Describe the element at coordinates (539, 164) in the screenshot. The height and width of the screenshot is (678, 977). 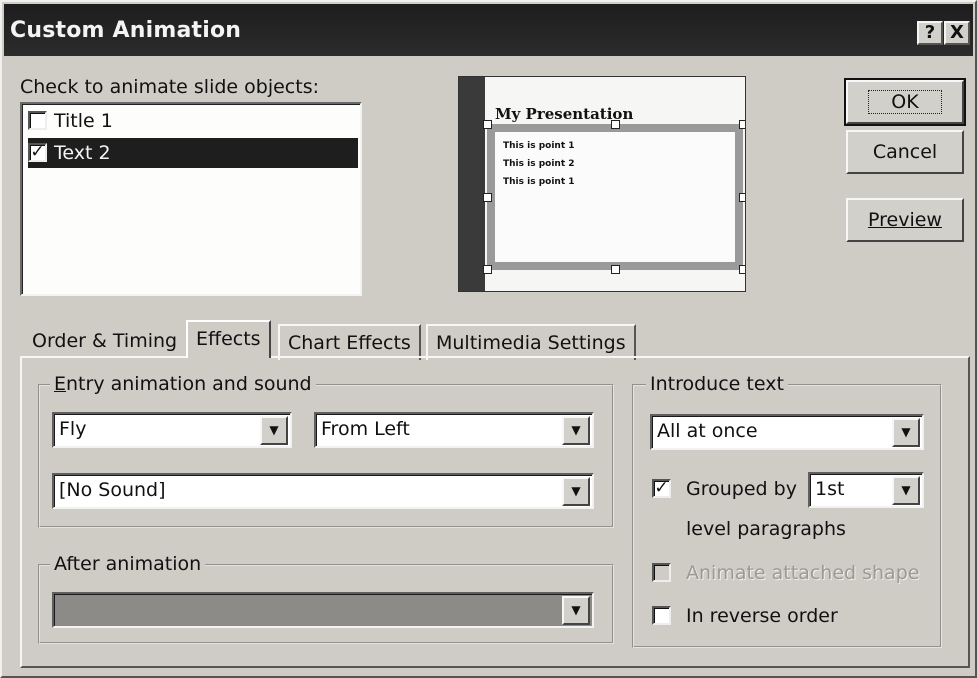
I see `preview-bullet: This is point 2` at that location.